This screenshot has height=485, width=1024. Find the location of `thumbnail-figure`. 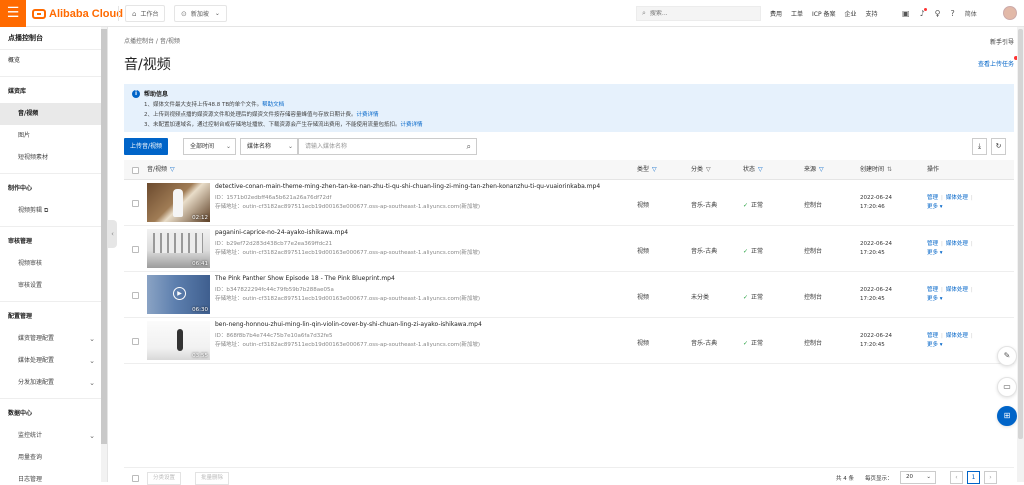

thumbnail-figure is located at coordinates (178, 243).